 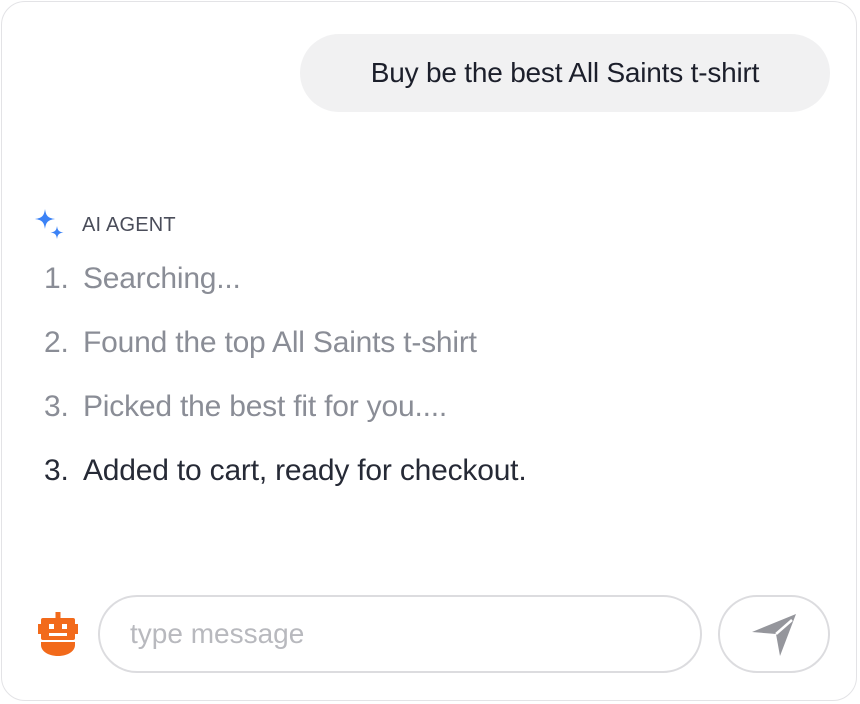 I want to click on user-message-bubble: Buy be the best All Saints t-shirt, so click(x=565, y=73).